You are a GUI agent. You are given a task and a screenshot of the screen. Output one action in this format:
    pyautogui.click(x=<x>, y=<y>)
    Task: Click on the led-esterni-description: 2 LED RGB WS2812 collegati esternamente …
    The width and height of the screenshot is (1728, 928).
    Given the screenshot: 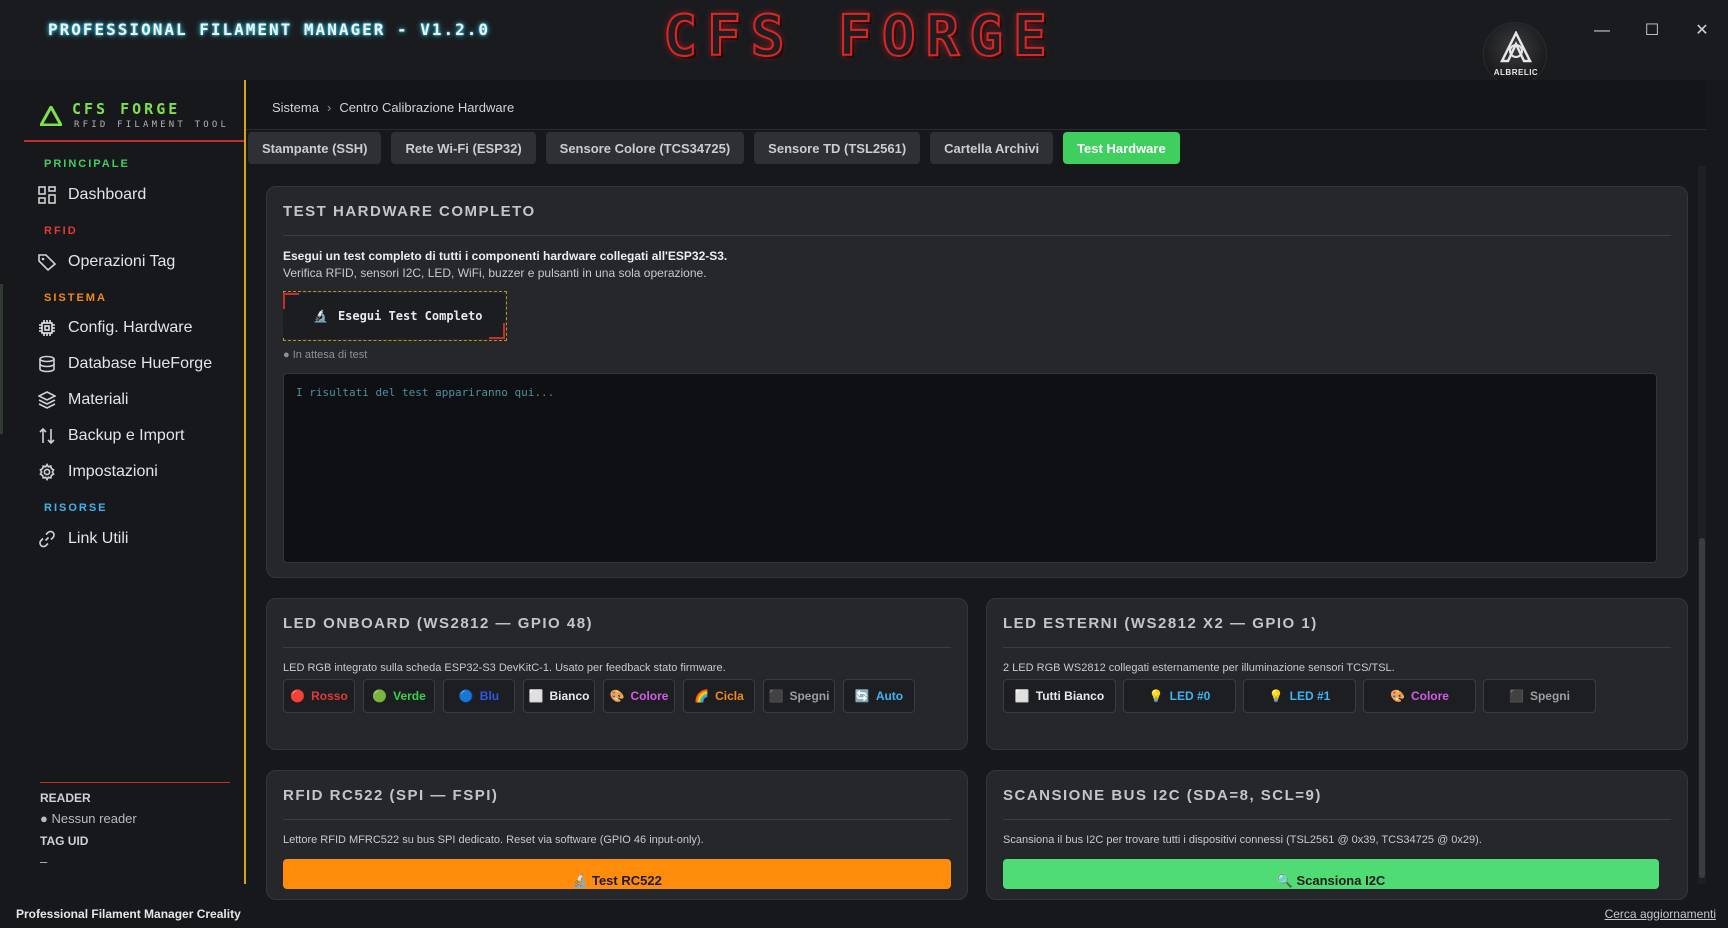 What is the action you would take?
    pyautogui.click(x=1199, y=668)
    